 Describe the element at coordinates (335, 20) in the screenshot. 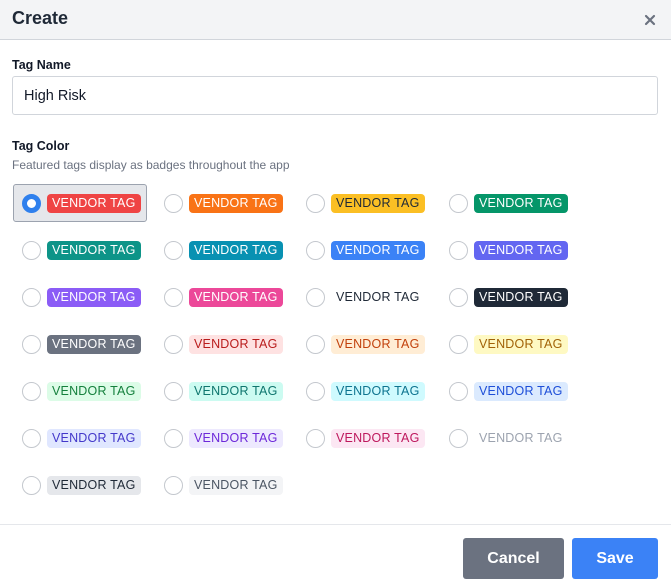

I see `dialog-header: Create` at that location.